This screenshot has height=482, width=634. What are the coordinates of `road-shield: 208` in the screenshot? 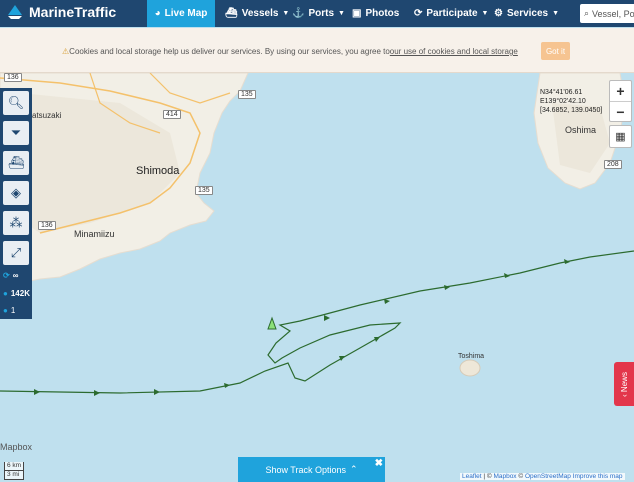 It's located at (613, 164).